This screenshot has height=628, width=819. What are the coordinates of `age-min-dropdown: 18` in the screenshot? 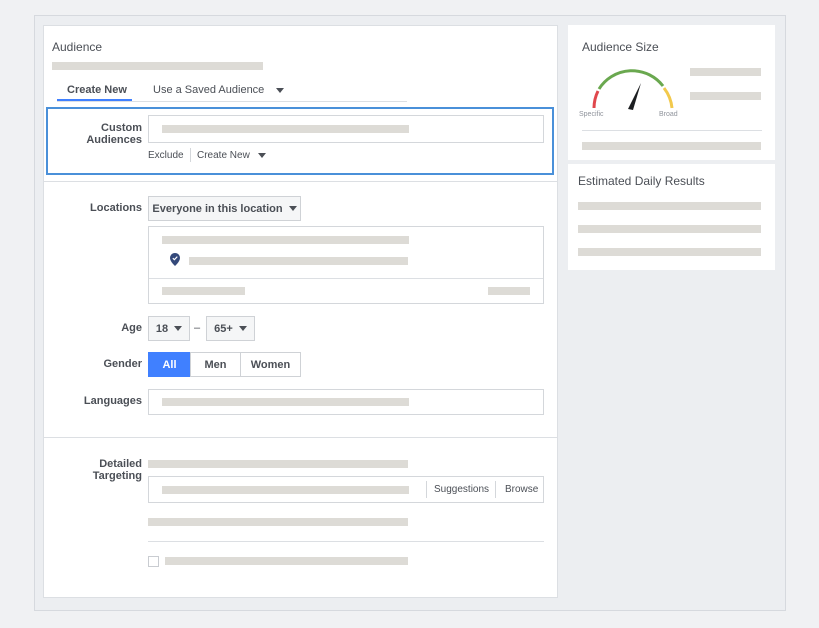 It's located at (169, 328).